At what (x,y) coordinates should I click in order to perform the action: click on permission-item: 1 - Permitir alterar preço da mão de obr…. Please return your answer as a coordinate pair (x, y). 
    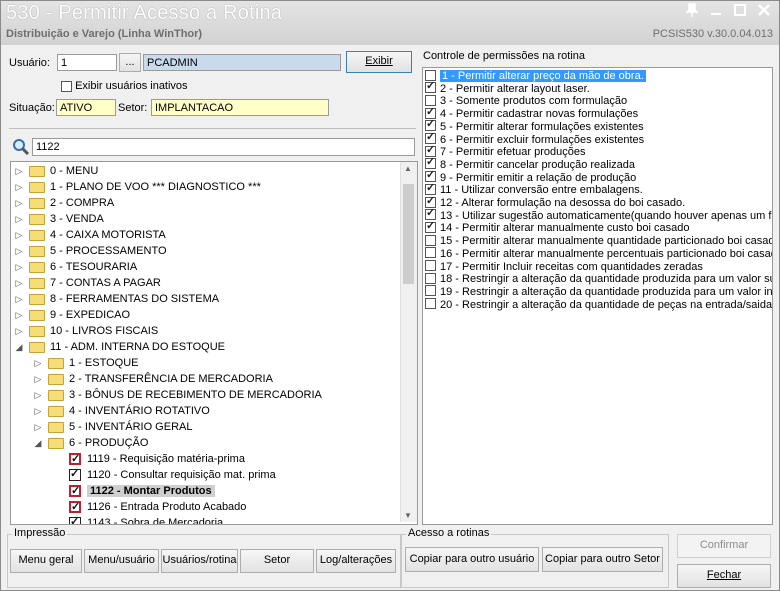
    Looking at the image, I should click on (535, 76).